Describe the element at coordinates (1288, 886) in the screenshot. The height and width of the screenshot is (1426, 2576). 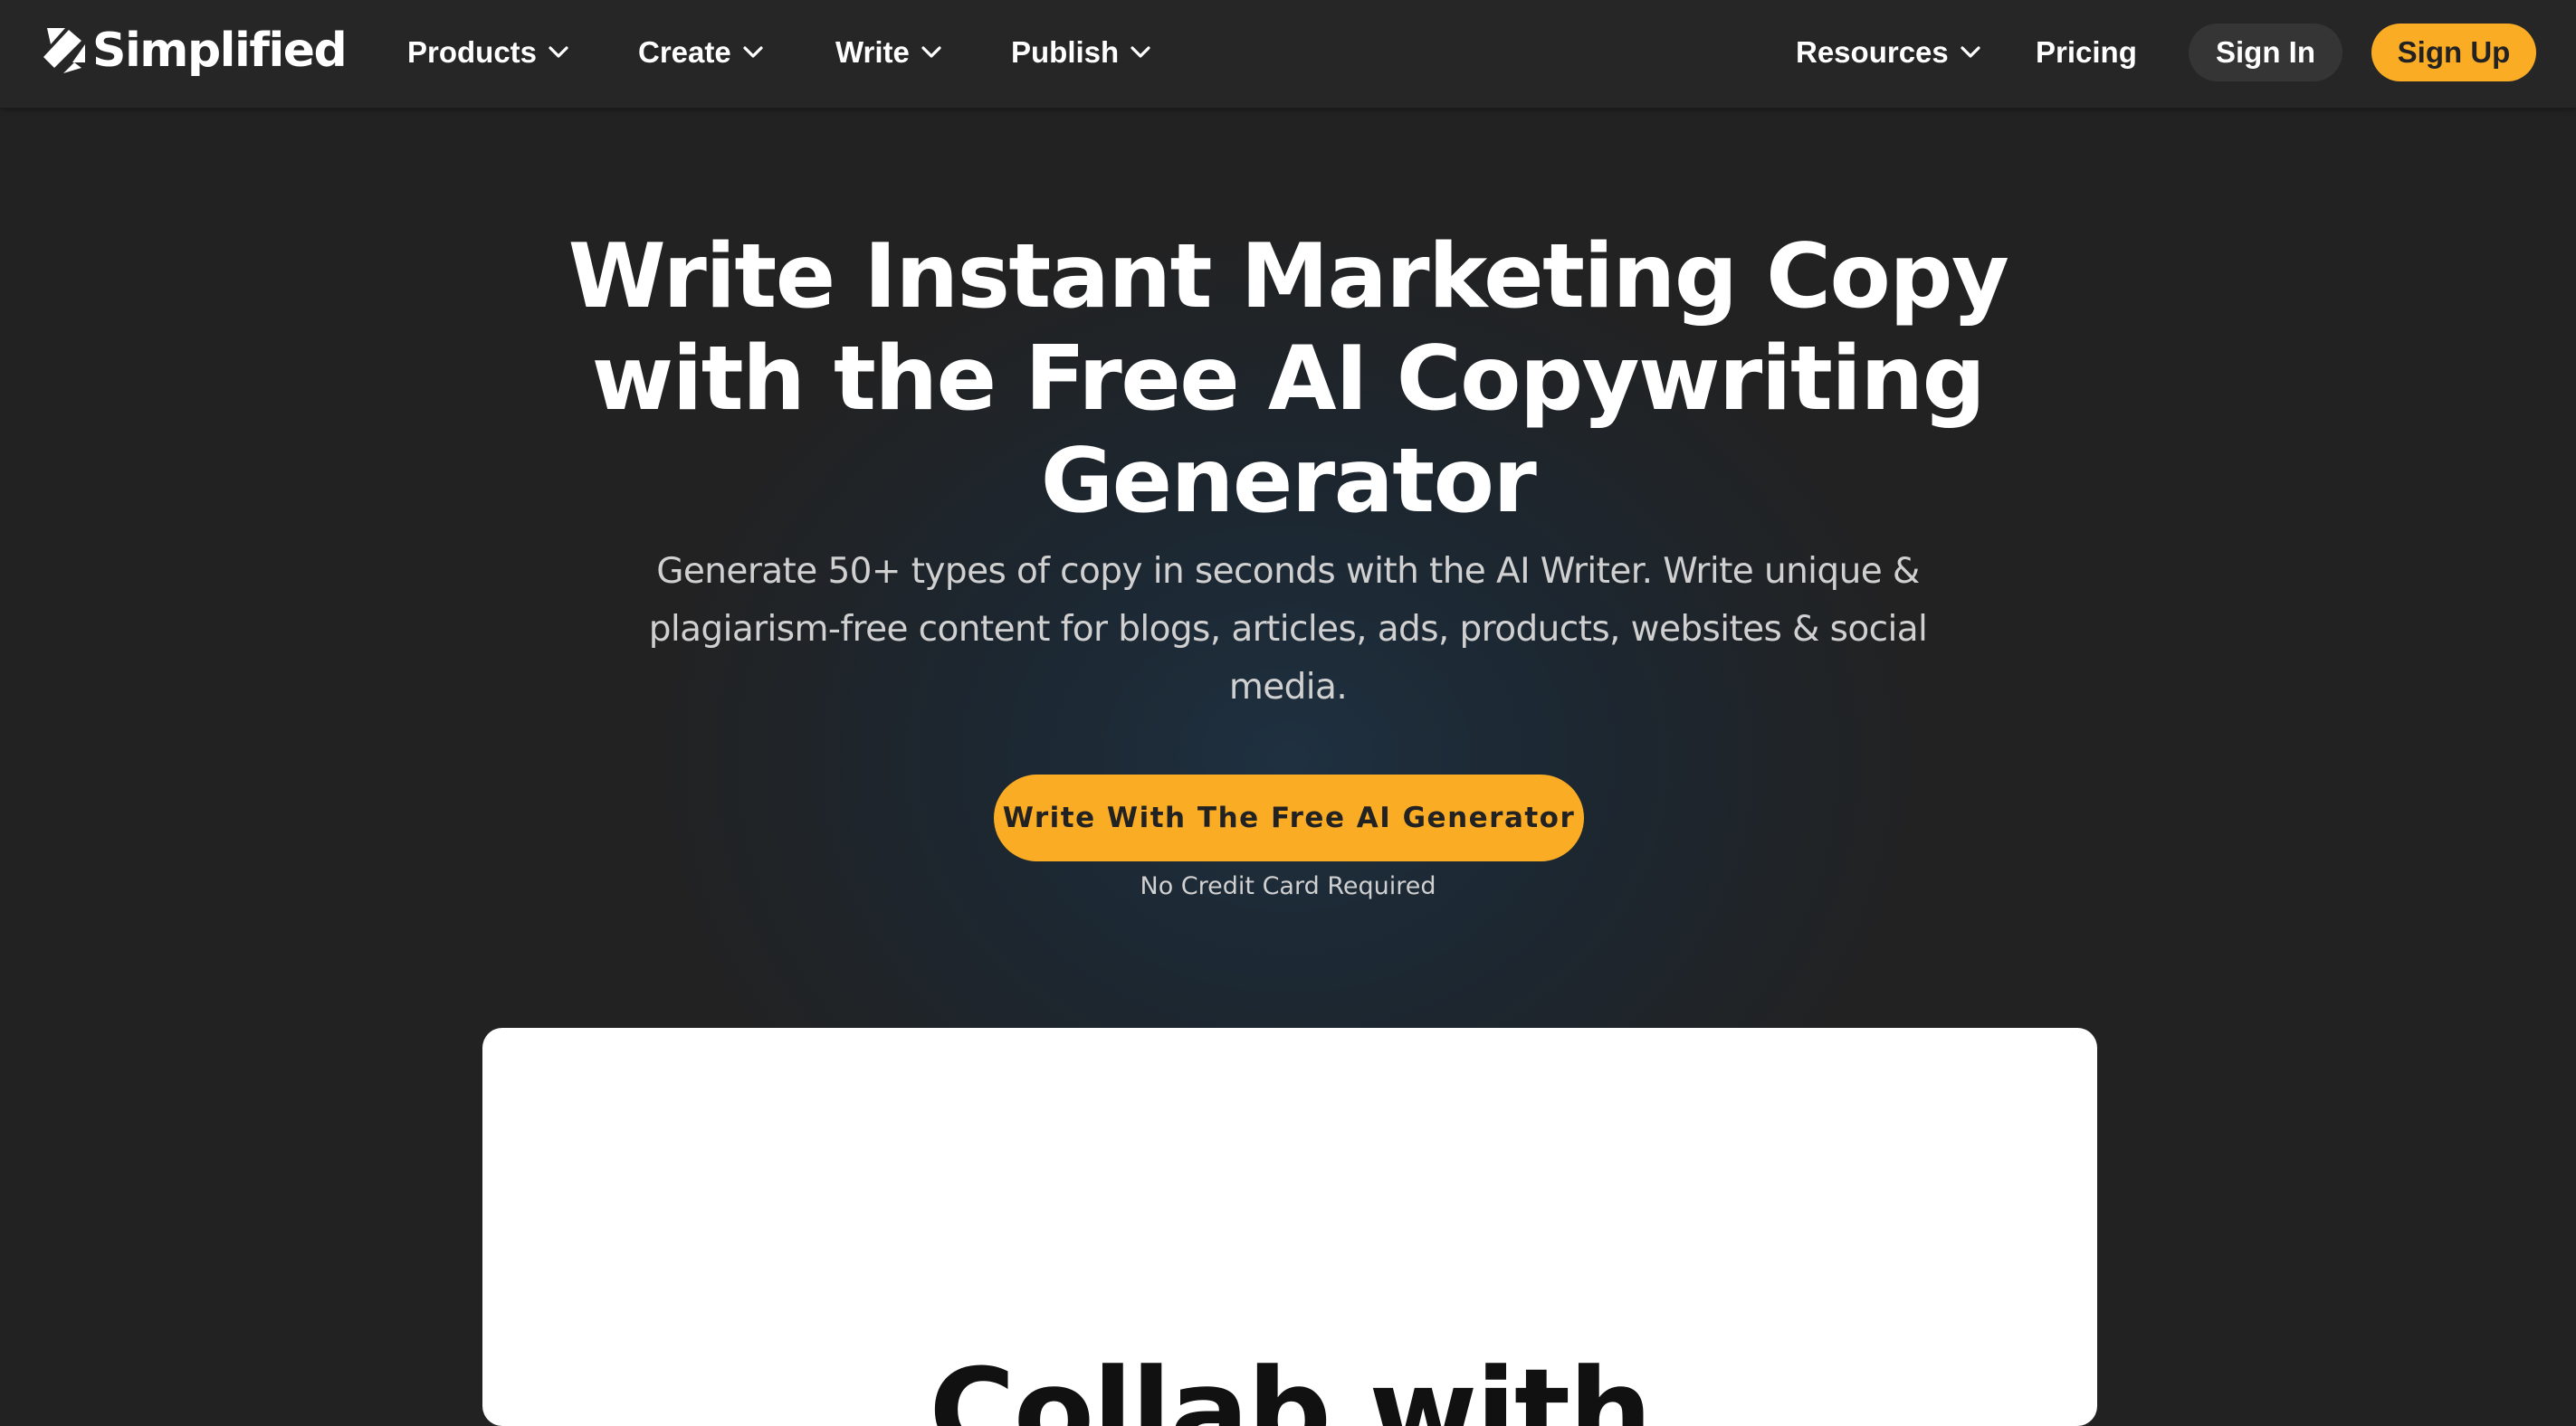
I see `no-credit-card-note: No Credit Card Required` at that location.